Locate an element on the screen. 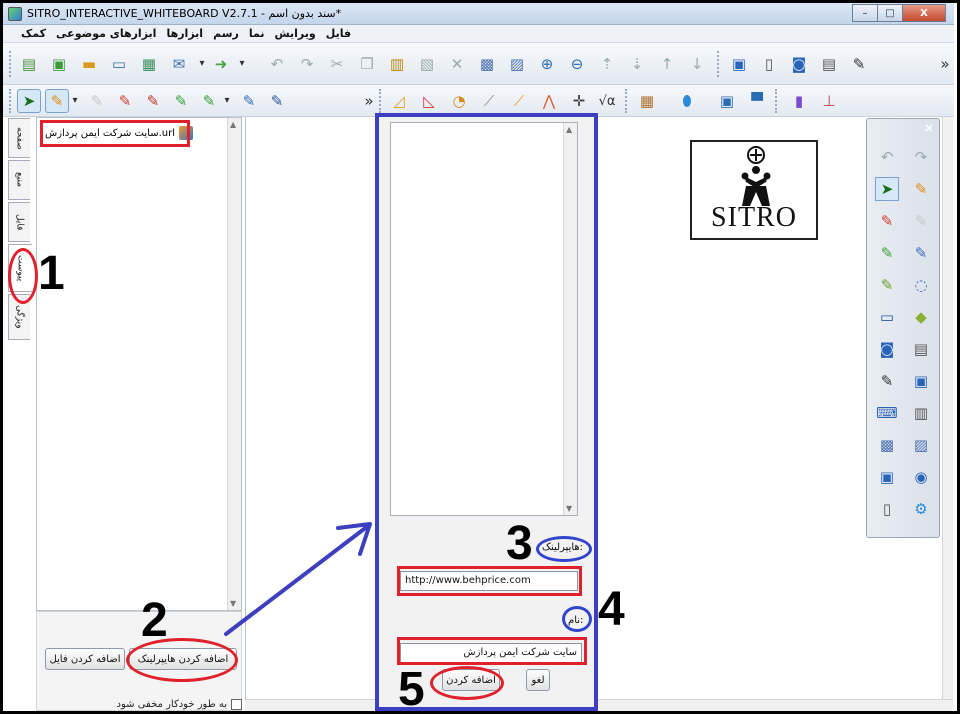  minimize-button: – is located at coordinates (865, 13).